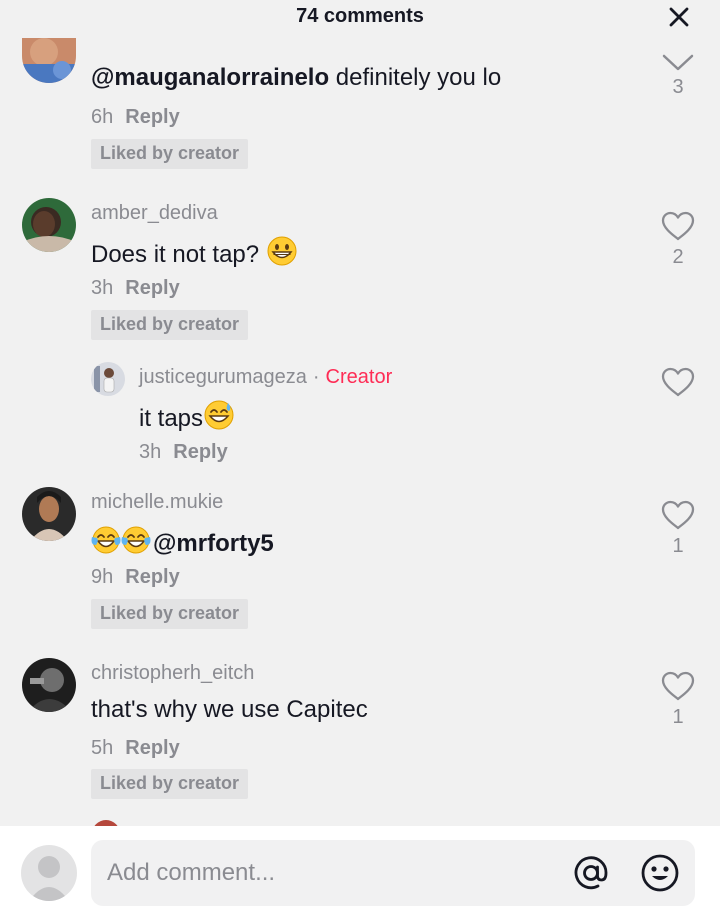 The height and width of the screenshot is (916, 720). What do you see at coordinates (591, 873) in the screenshot?
I see `at-sign-icon` at bounding box center [591, 873].